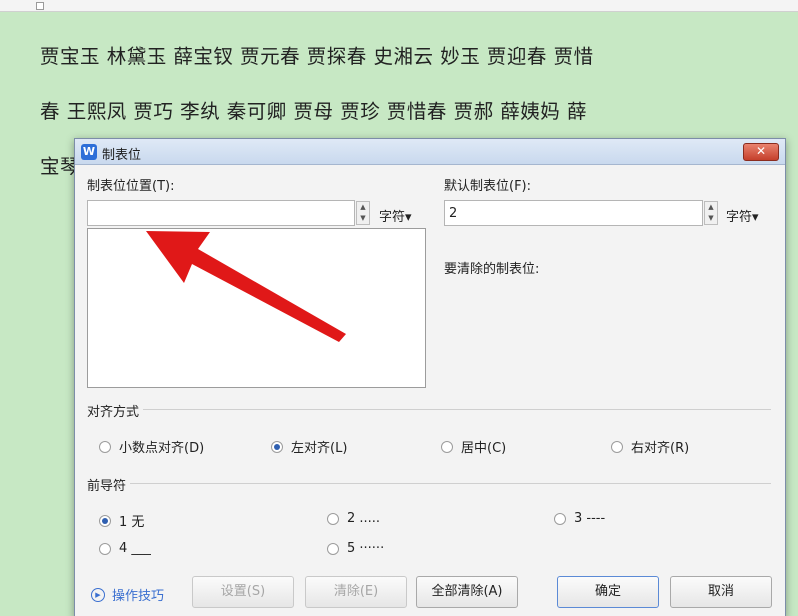 The width and height of the screenshot is (798, 616). I want to click on tips-link: ▶ 操作技巧, so click(127, 594).